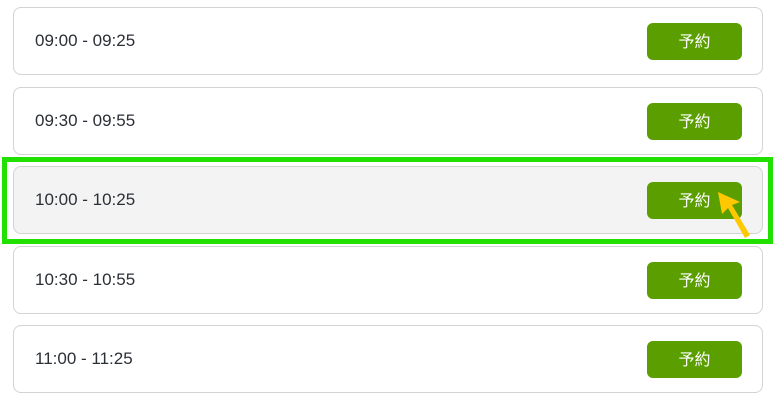 The width and height of the screenshot is (777, 404). What do you see at coordinates (85, 199) in the screenshot?
I see `time-slot-label: 10:00 - 10:25` at bounding box center [85, 199].